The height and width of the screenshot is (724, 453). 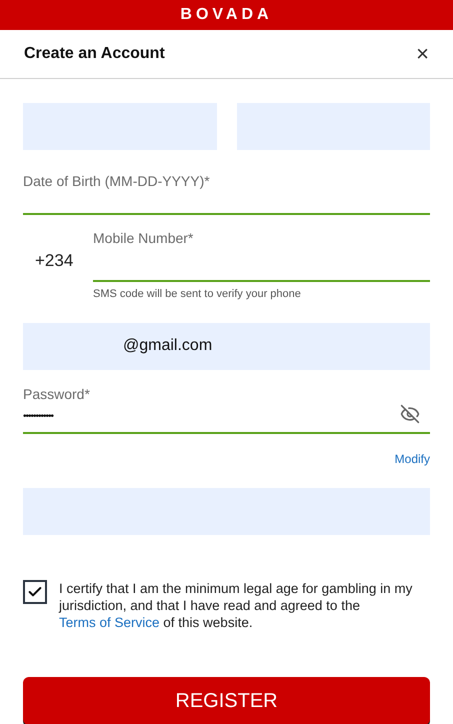 What do you see at coordinates (197, 294) in the screenshot?
I see `hint-text: SMS code will be sent to verify your phone` at bounding box center [197, 294].